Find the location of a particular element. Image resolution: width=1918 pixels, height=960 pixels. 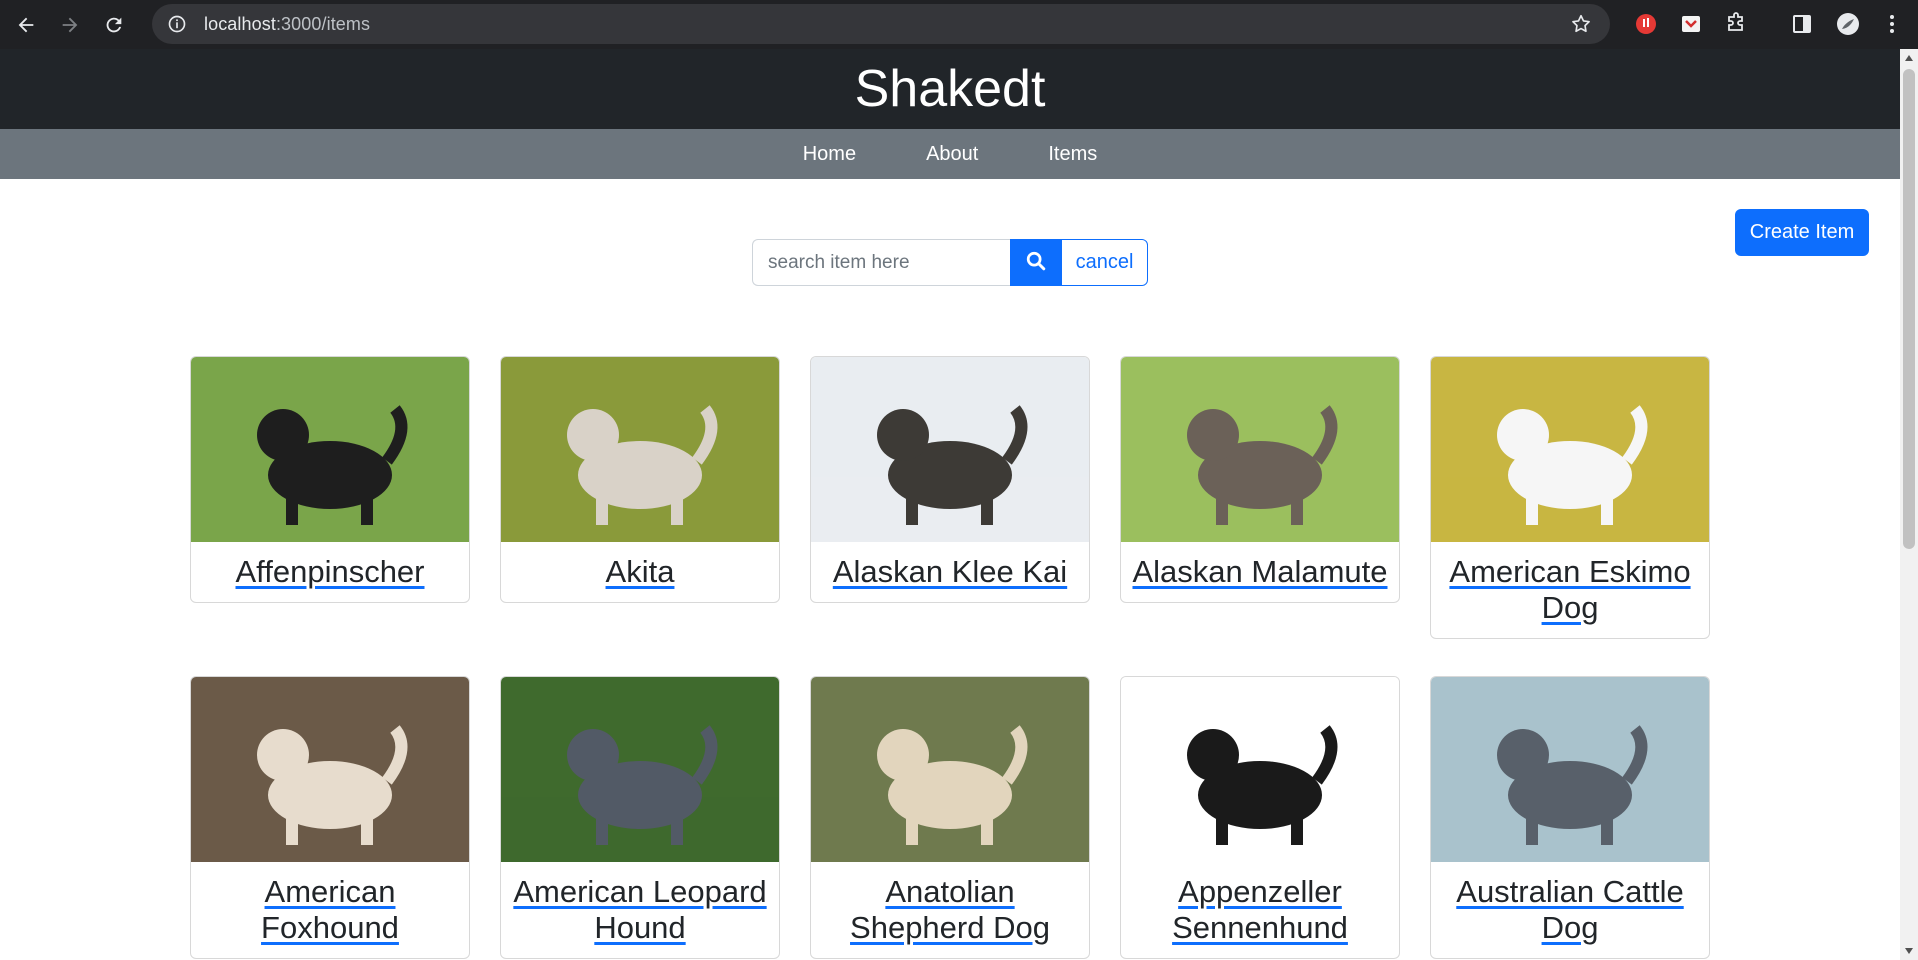

create-item-button: Create Item is located at coordinates (1802, 232).